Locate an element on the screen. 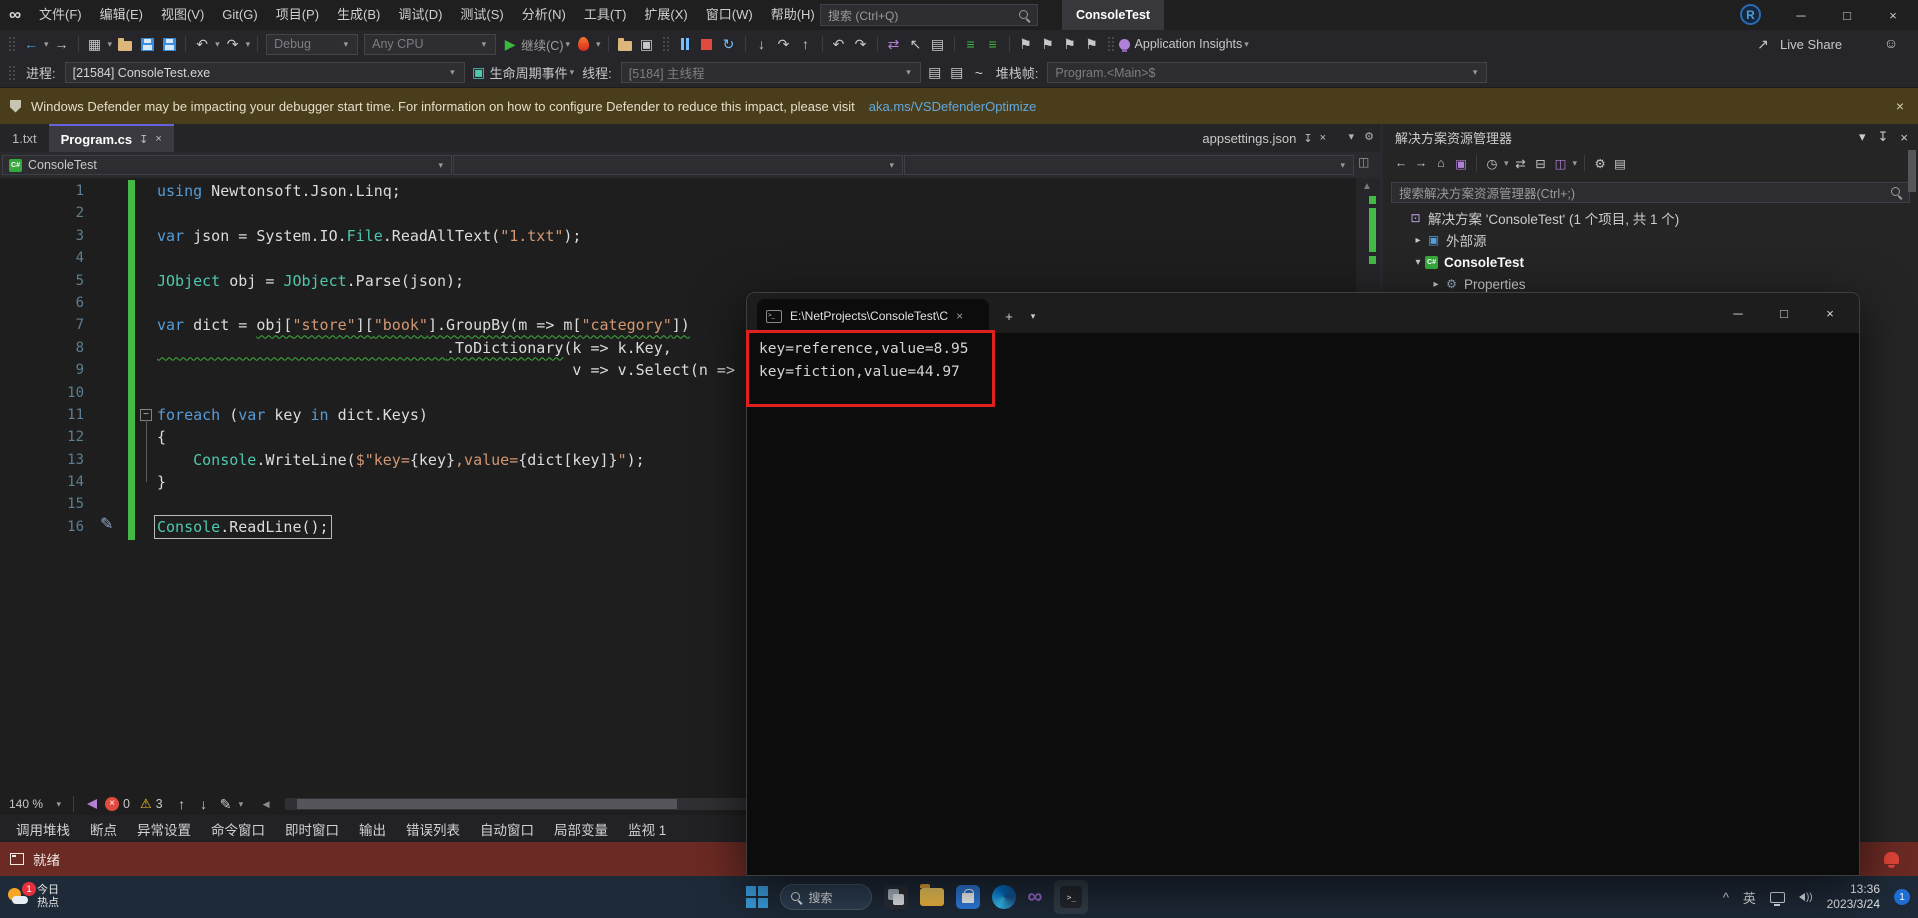  code-line: 2 is located at coordinates (690, 213).